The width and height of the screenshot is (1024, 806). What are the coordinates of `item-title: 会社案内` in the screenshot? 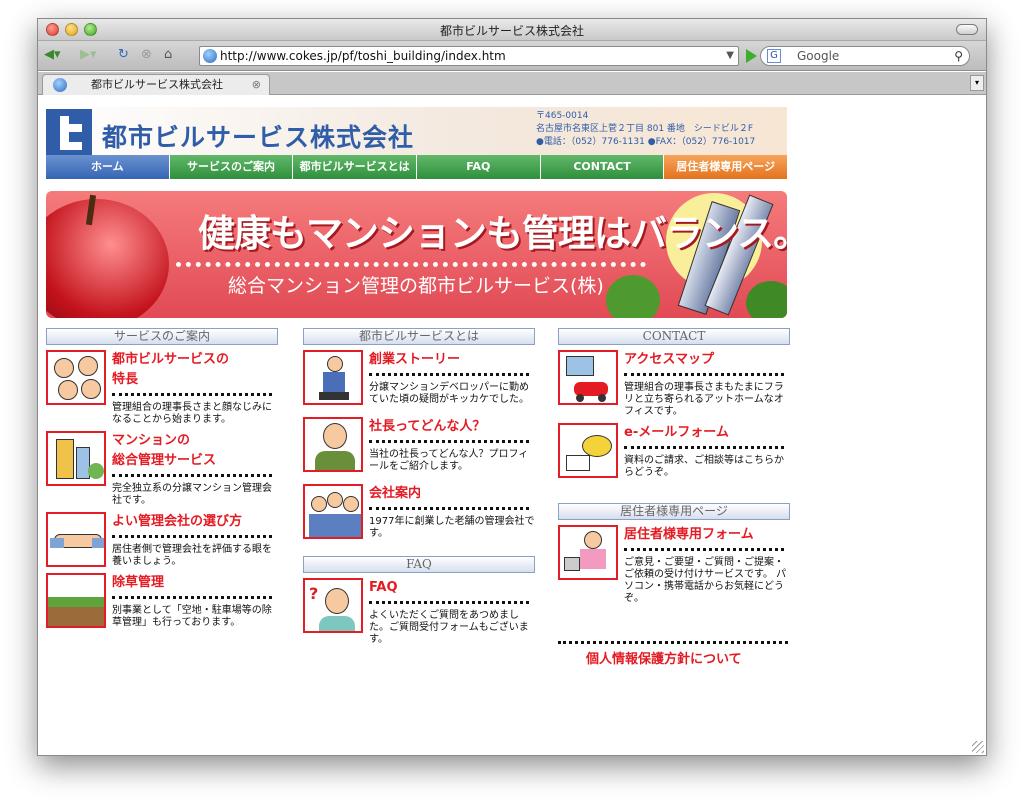 It's located at (452, 494).